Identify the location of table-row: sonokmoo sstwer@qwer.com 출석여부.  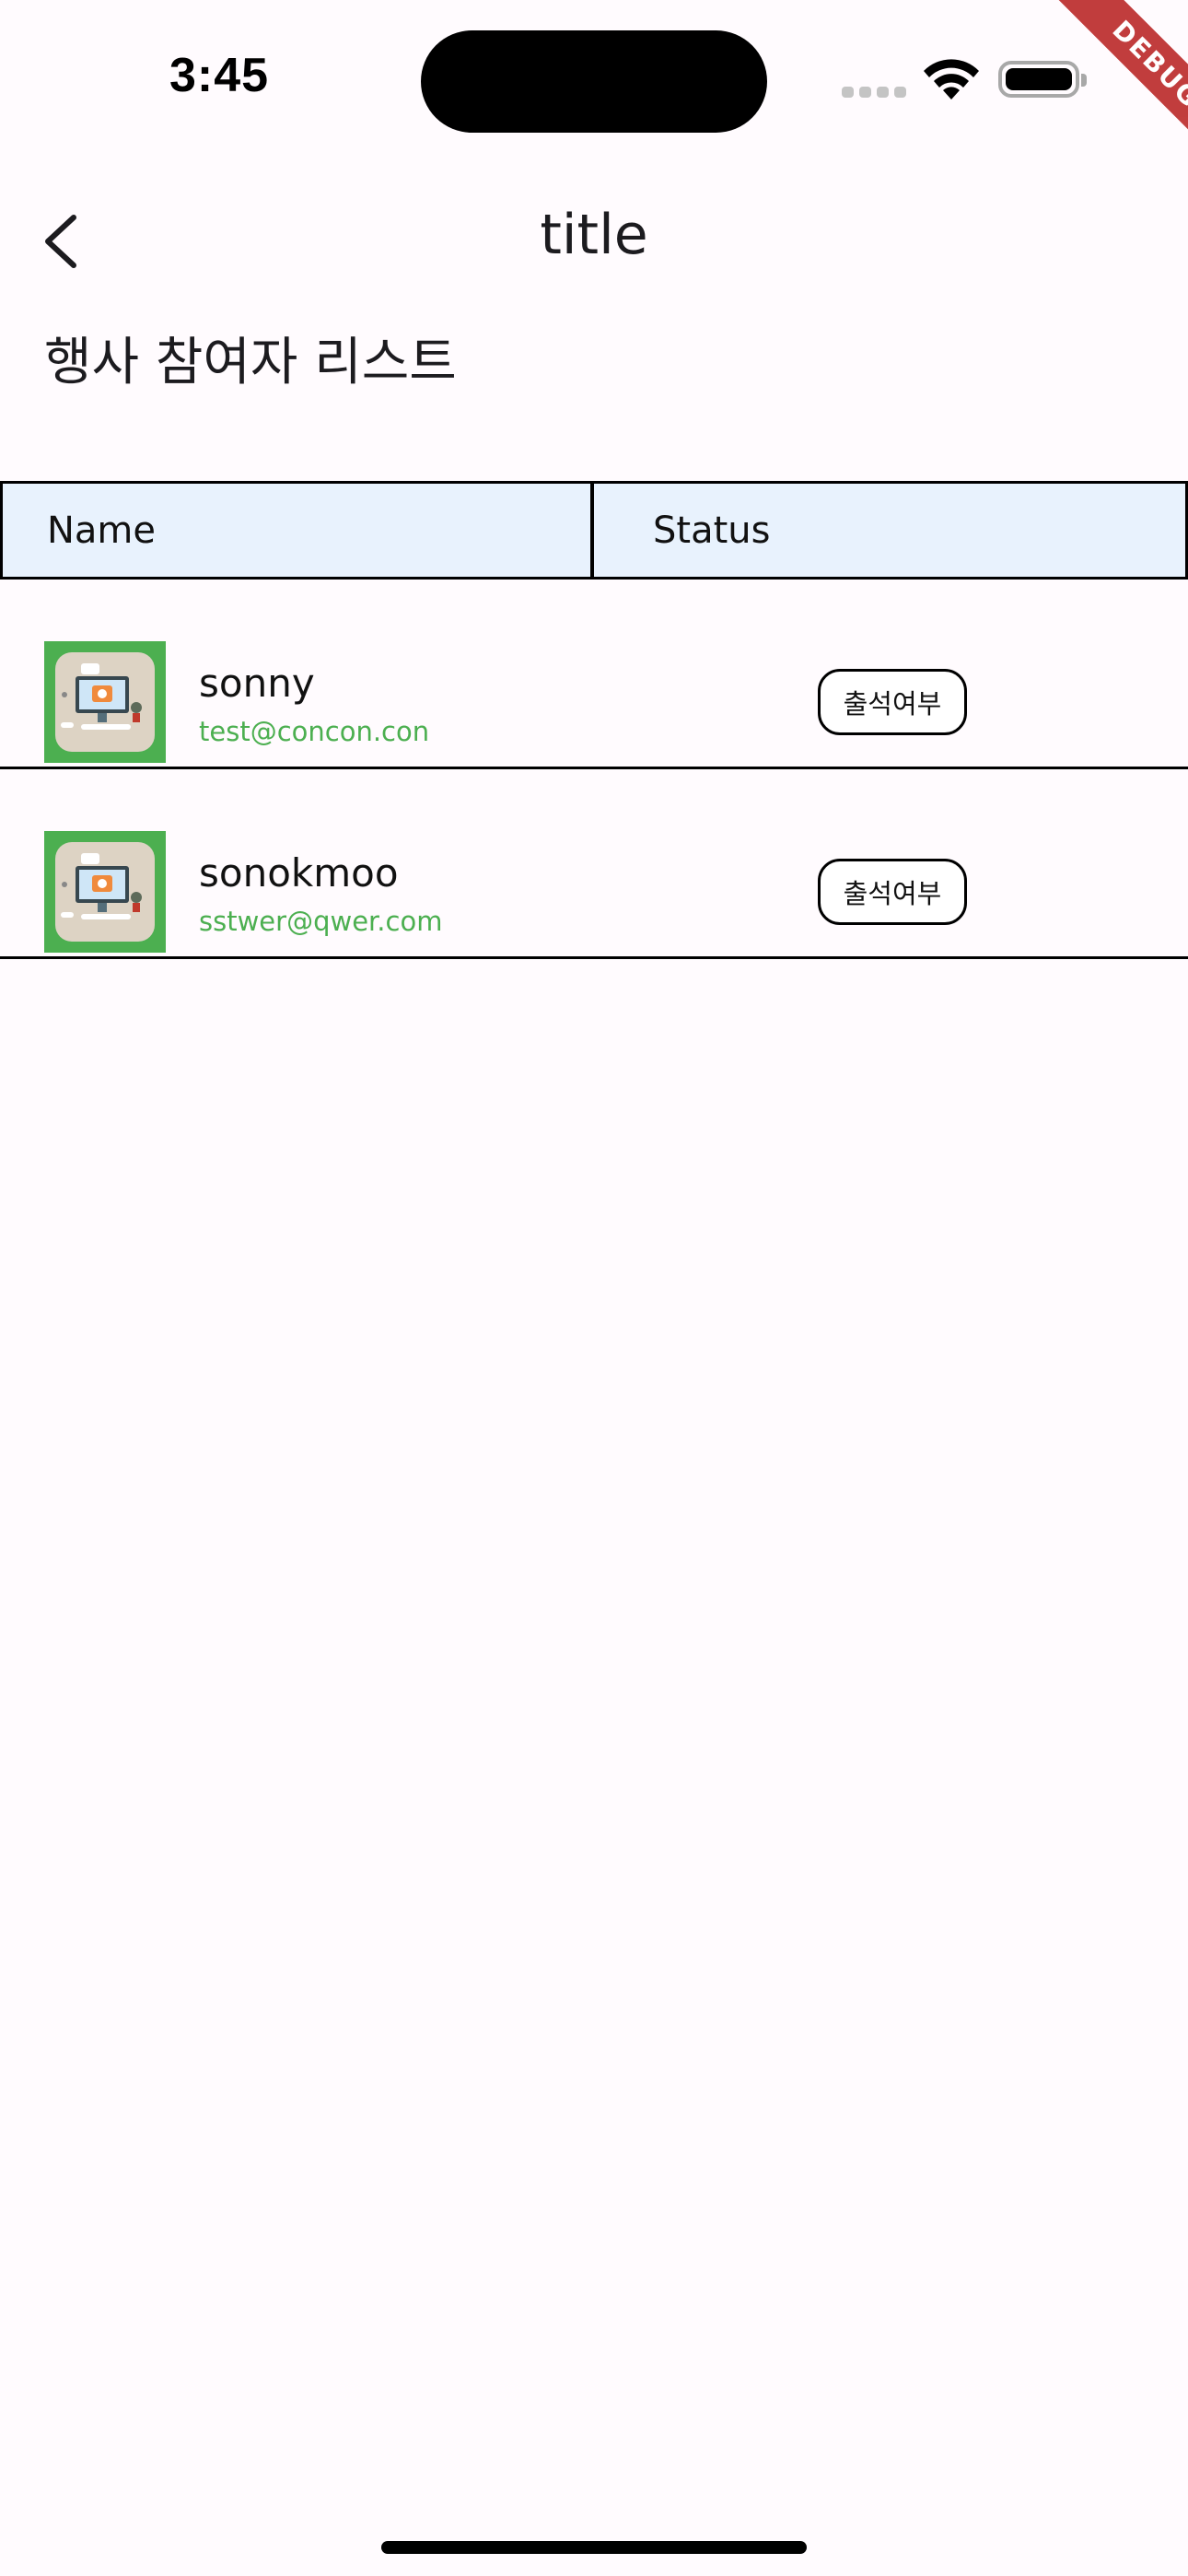
(594, 864).